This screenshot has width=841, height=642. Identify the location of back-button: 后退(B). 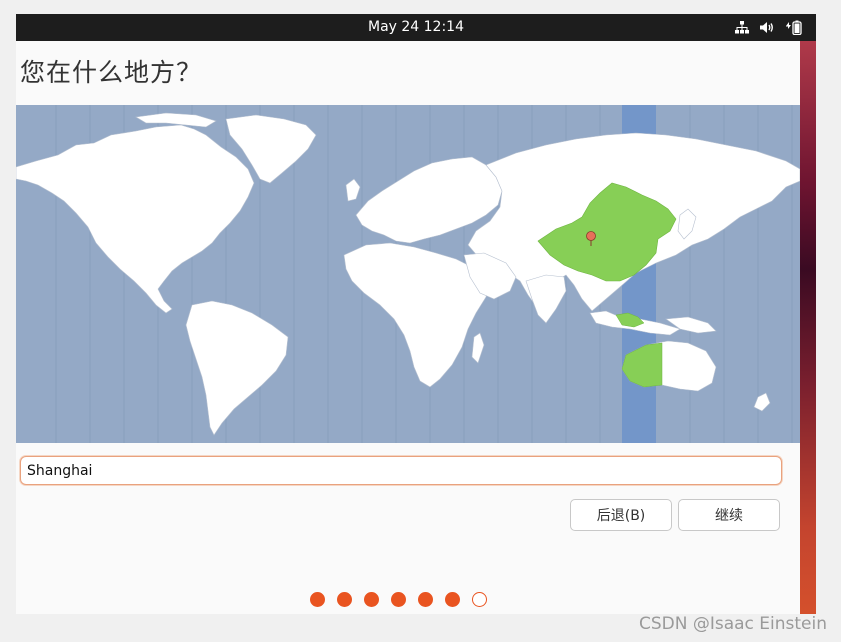
(621, 515).